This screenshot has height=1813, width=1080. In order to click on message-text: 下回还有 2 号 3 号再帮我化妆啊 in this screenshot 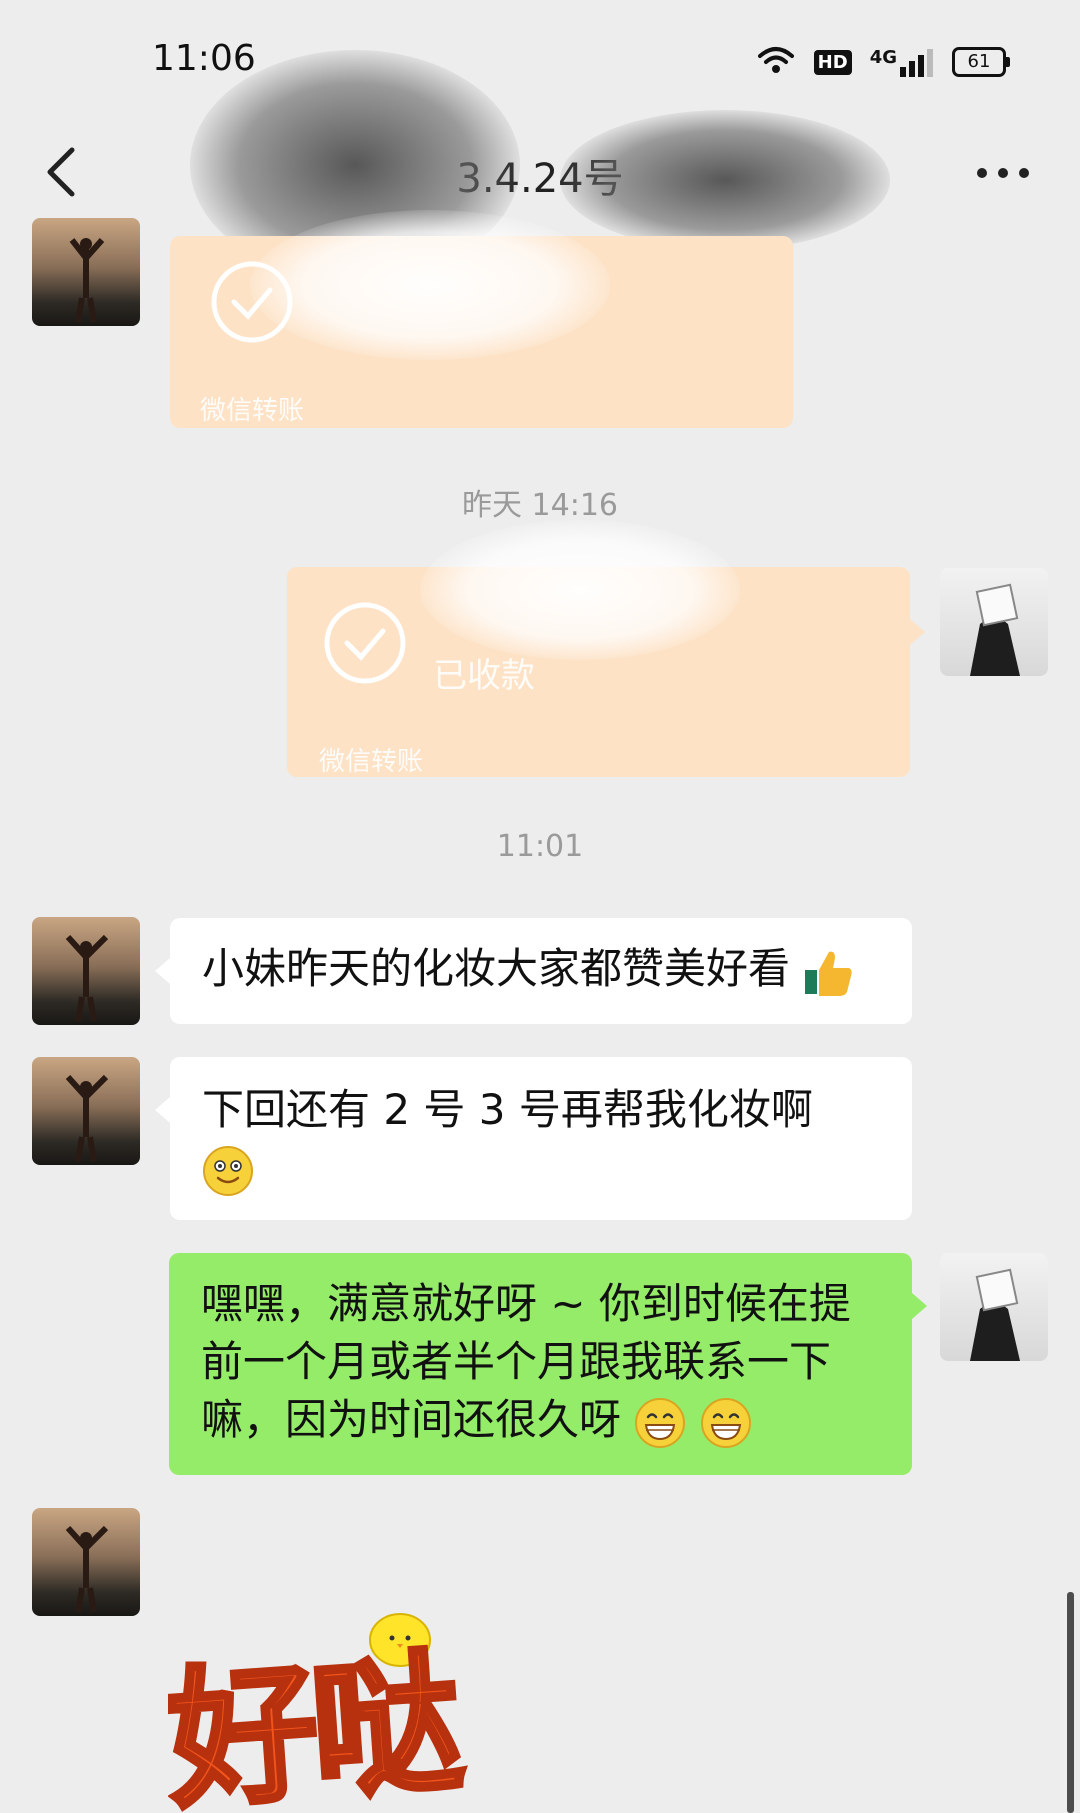, I will do `click(507, 1109)`.